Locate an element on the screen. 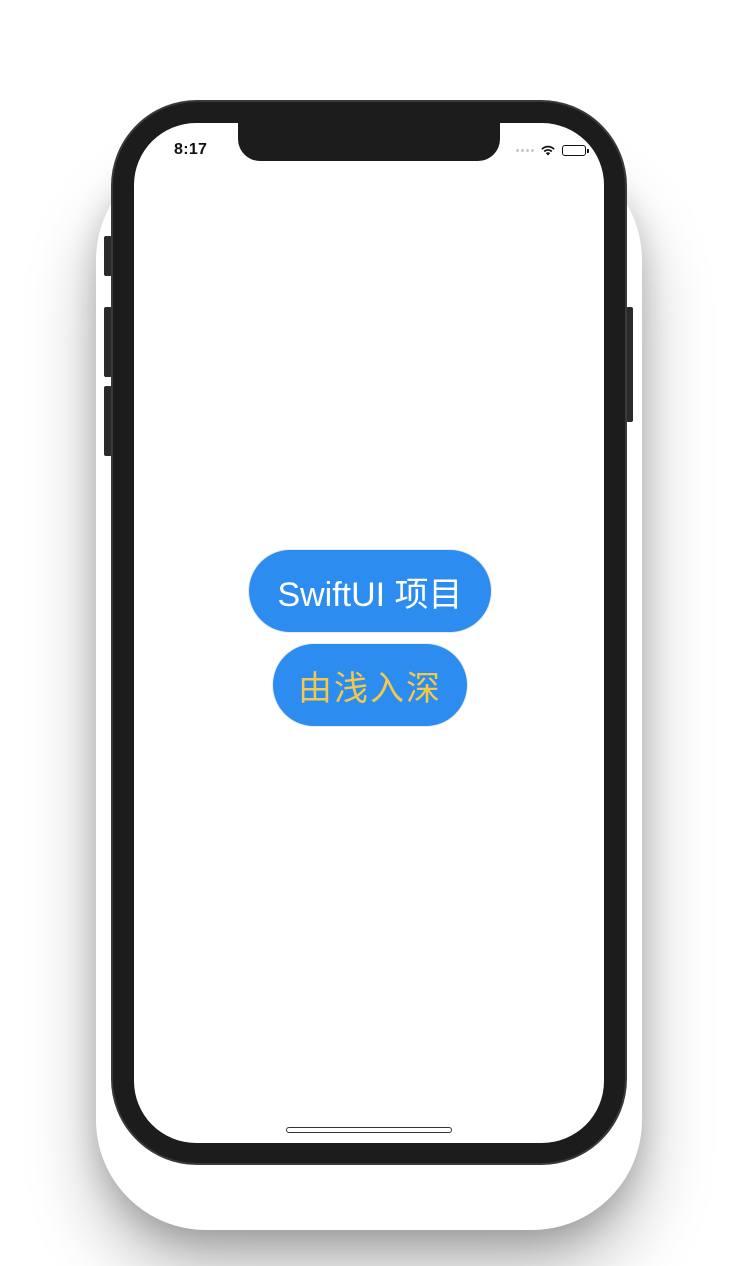 Image resolution: width=738 pixels, height=1266 pixels. shallow-to-deep-label: 由浅入深 is located at coordinates (370, 685).